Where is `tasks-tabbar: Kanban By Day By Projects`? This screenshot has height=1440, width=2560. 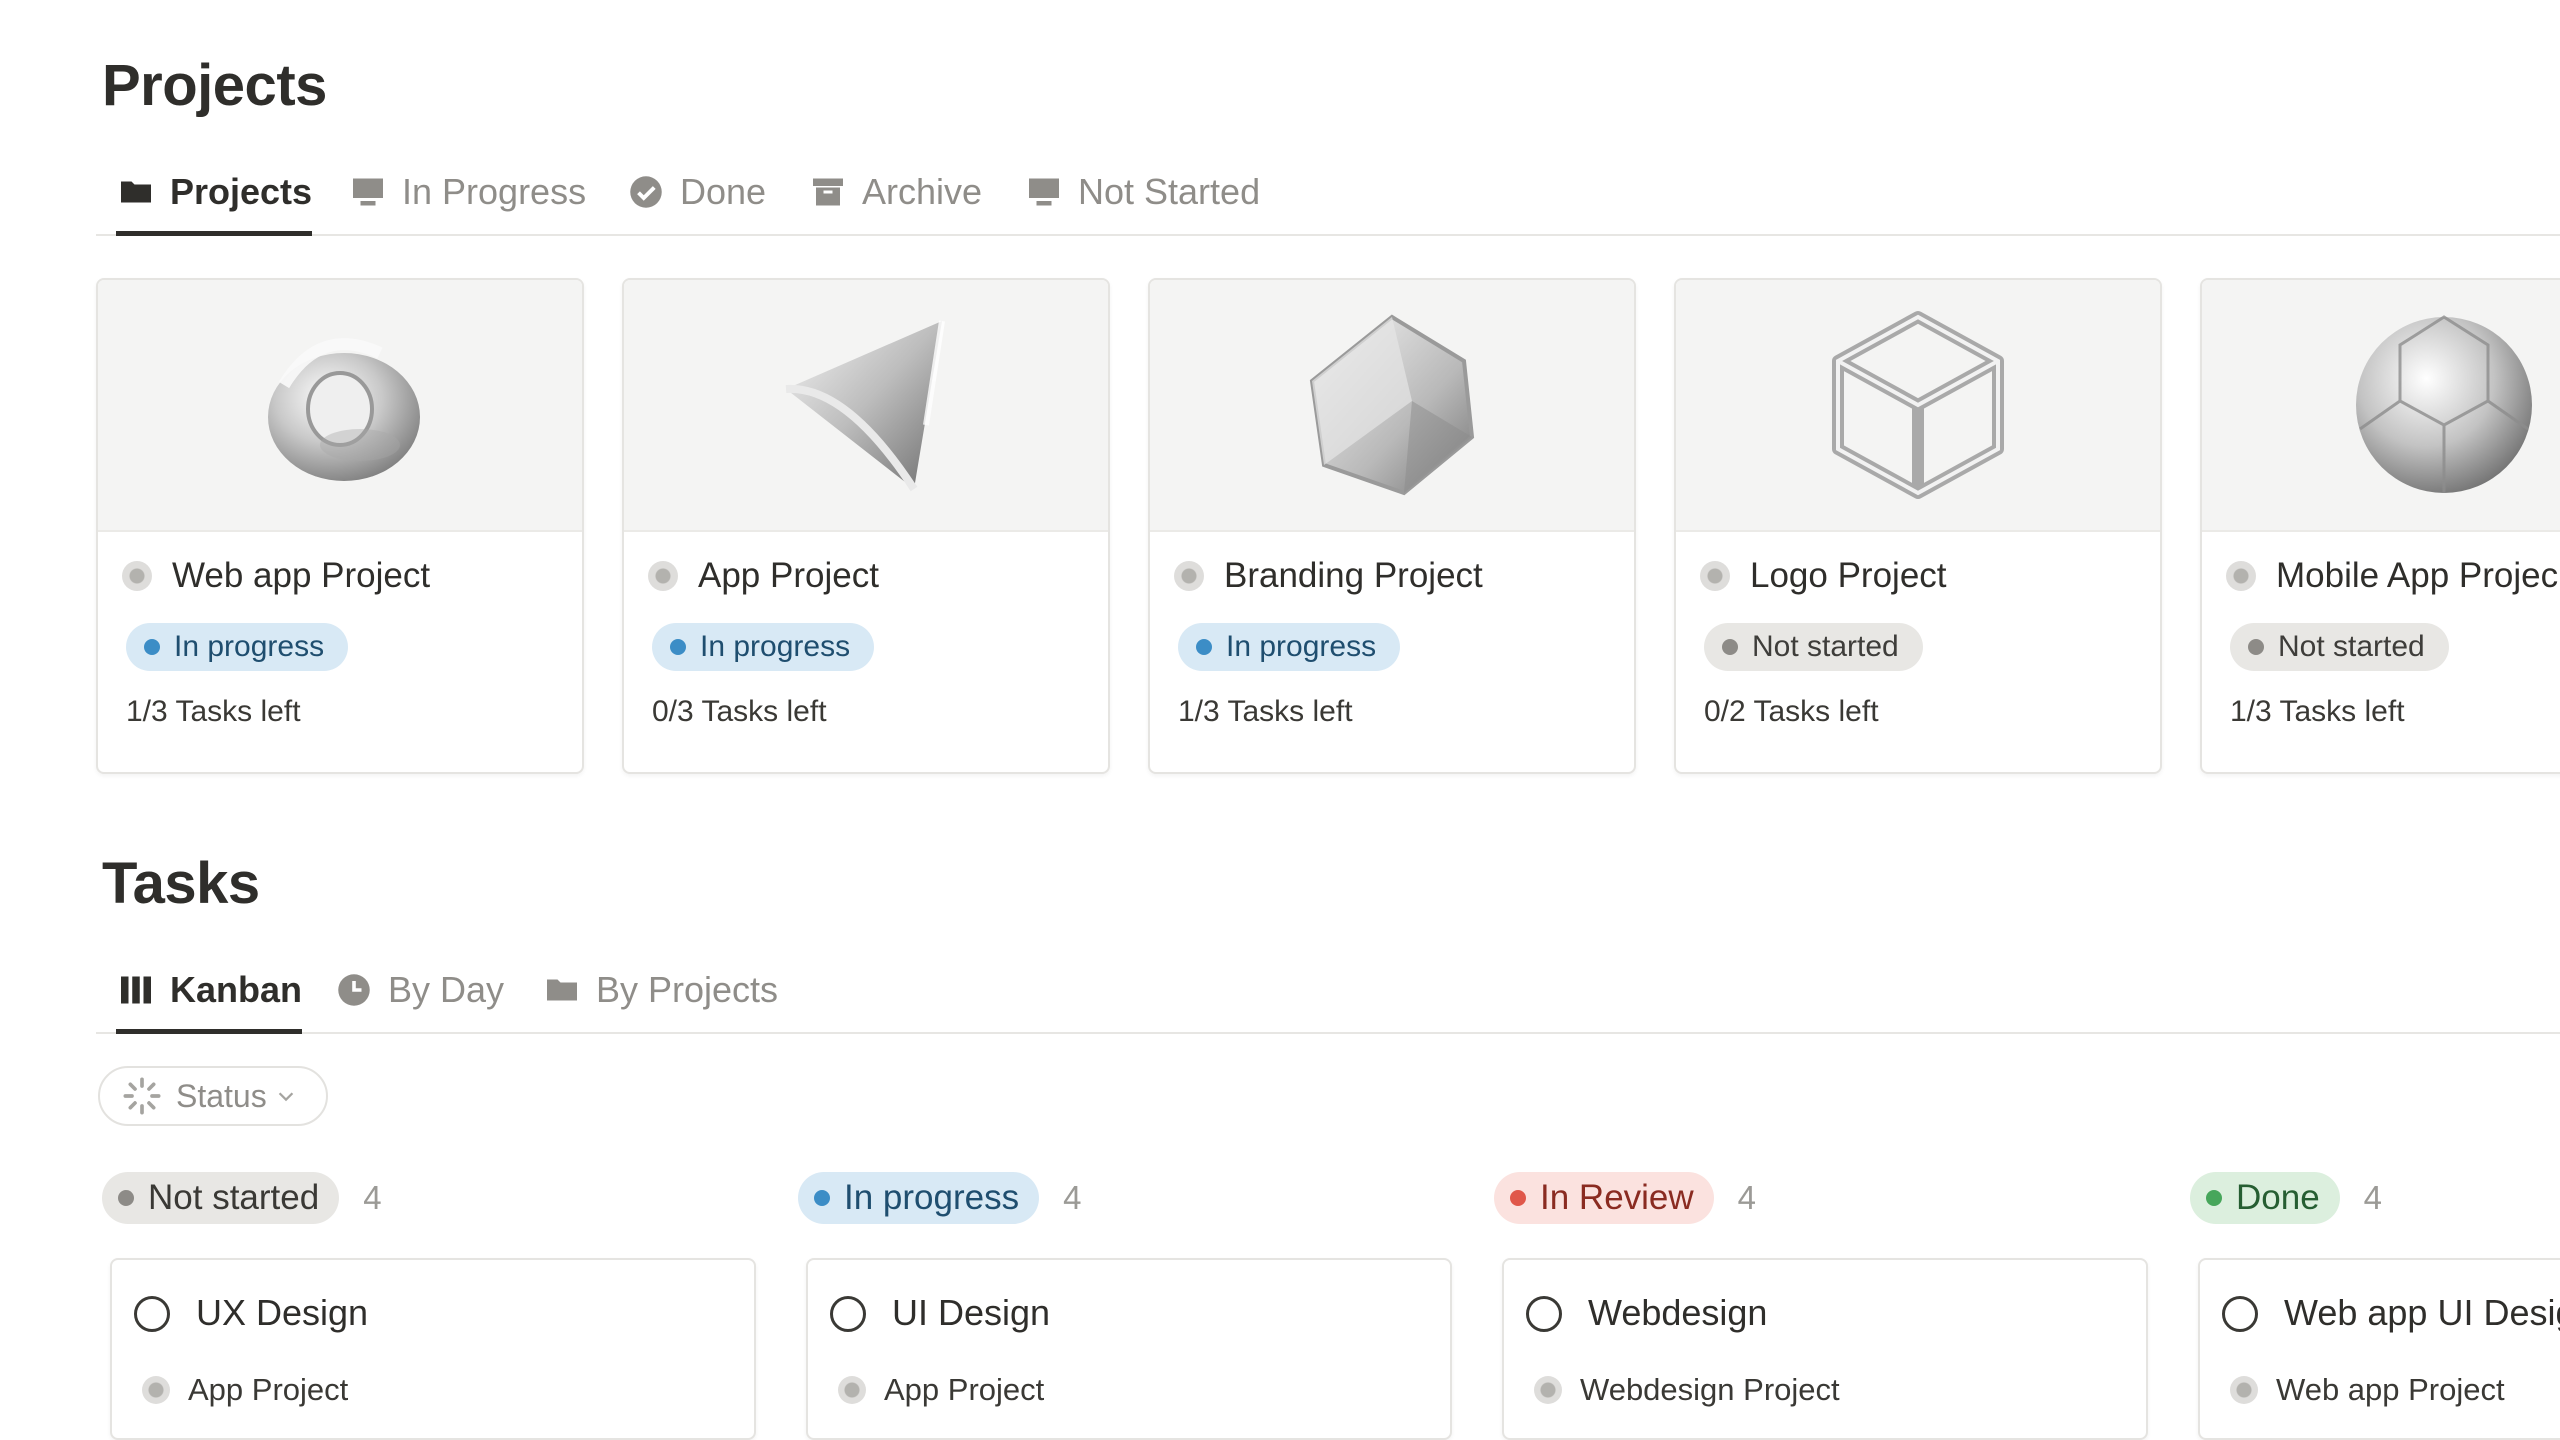
tasks-tabbar: Kanban By Day By Projects is located at coordinates (1328, 992).